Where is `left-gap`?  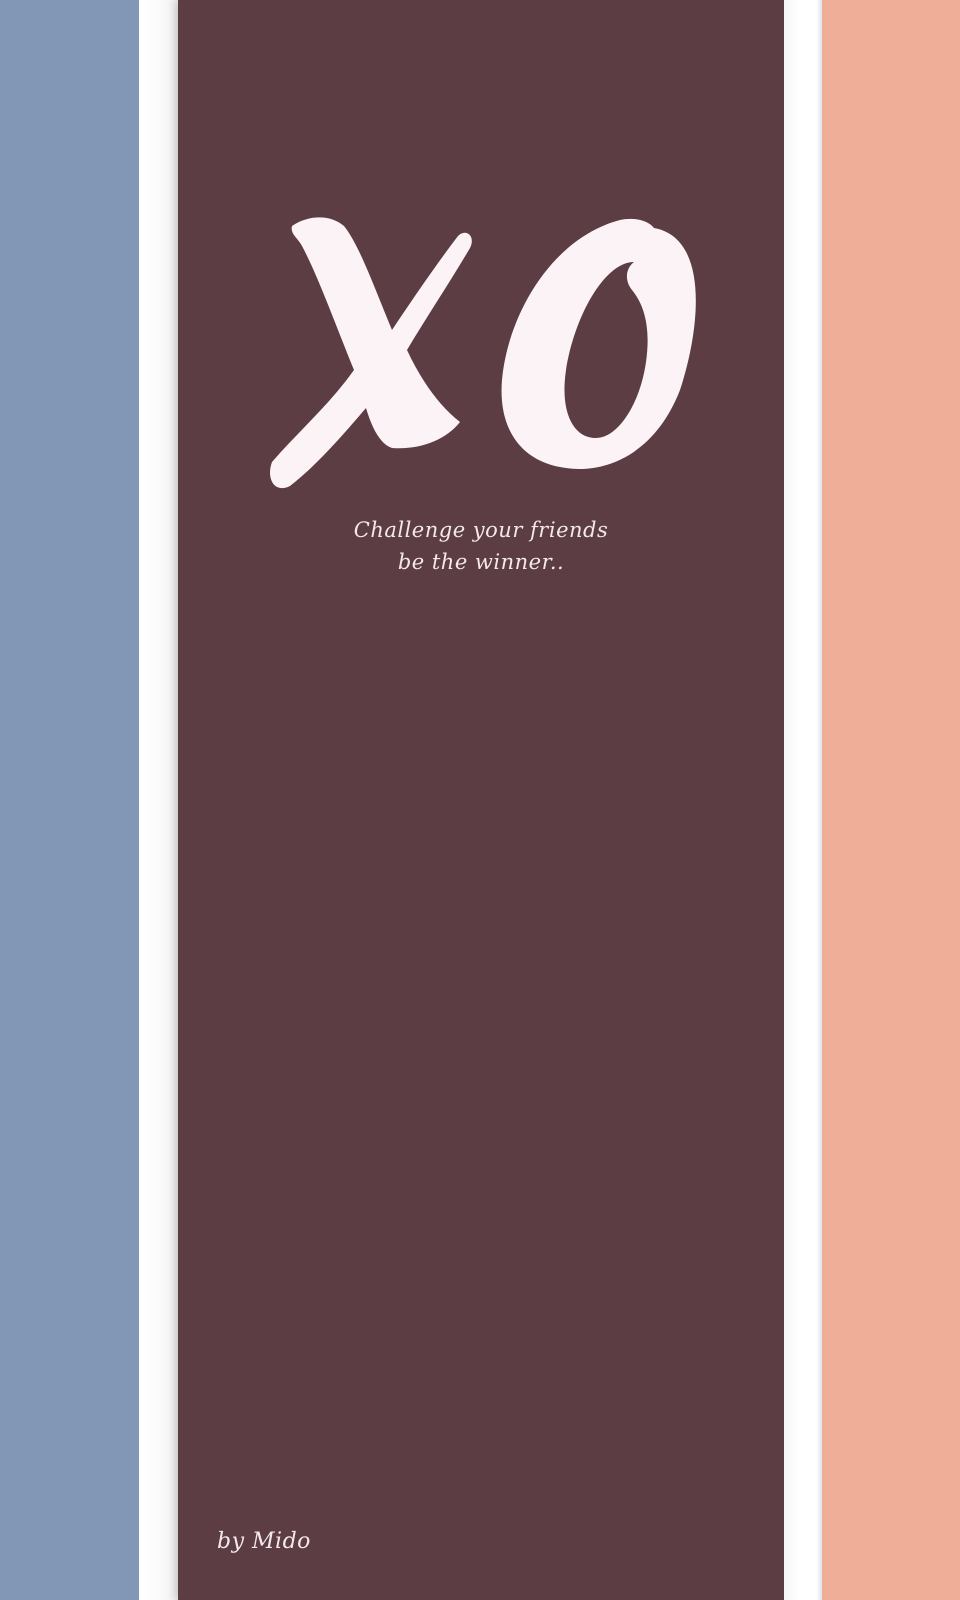 left-gap is located at coordinates (158, 800).